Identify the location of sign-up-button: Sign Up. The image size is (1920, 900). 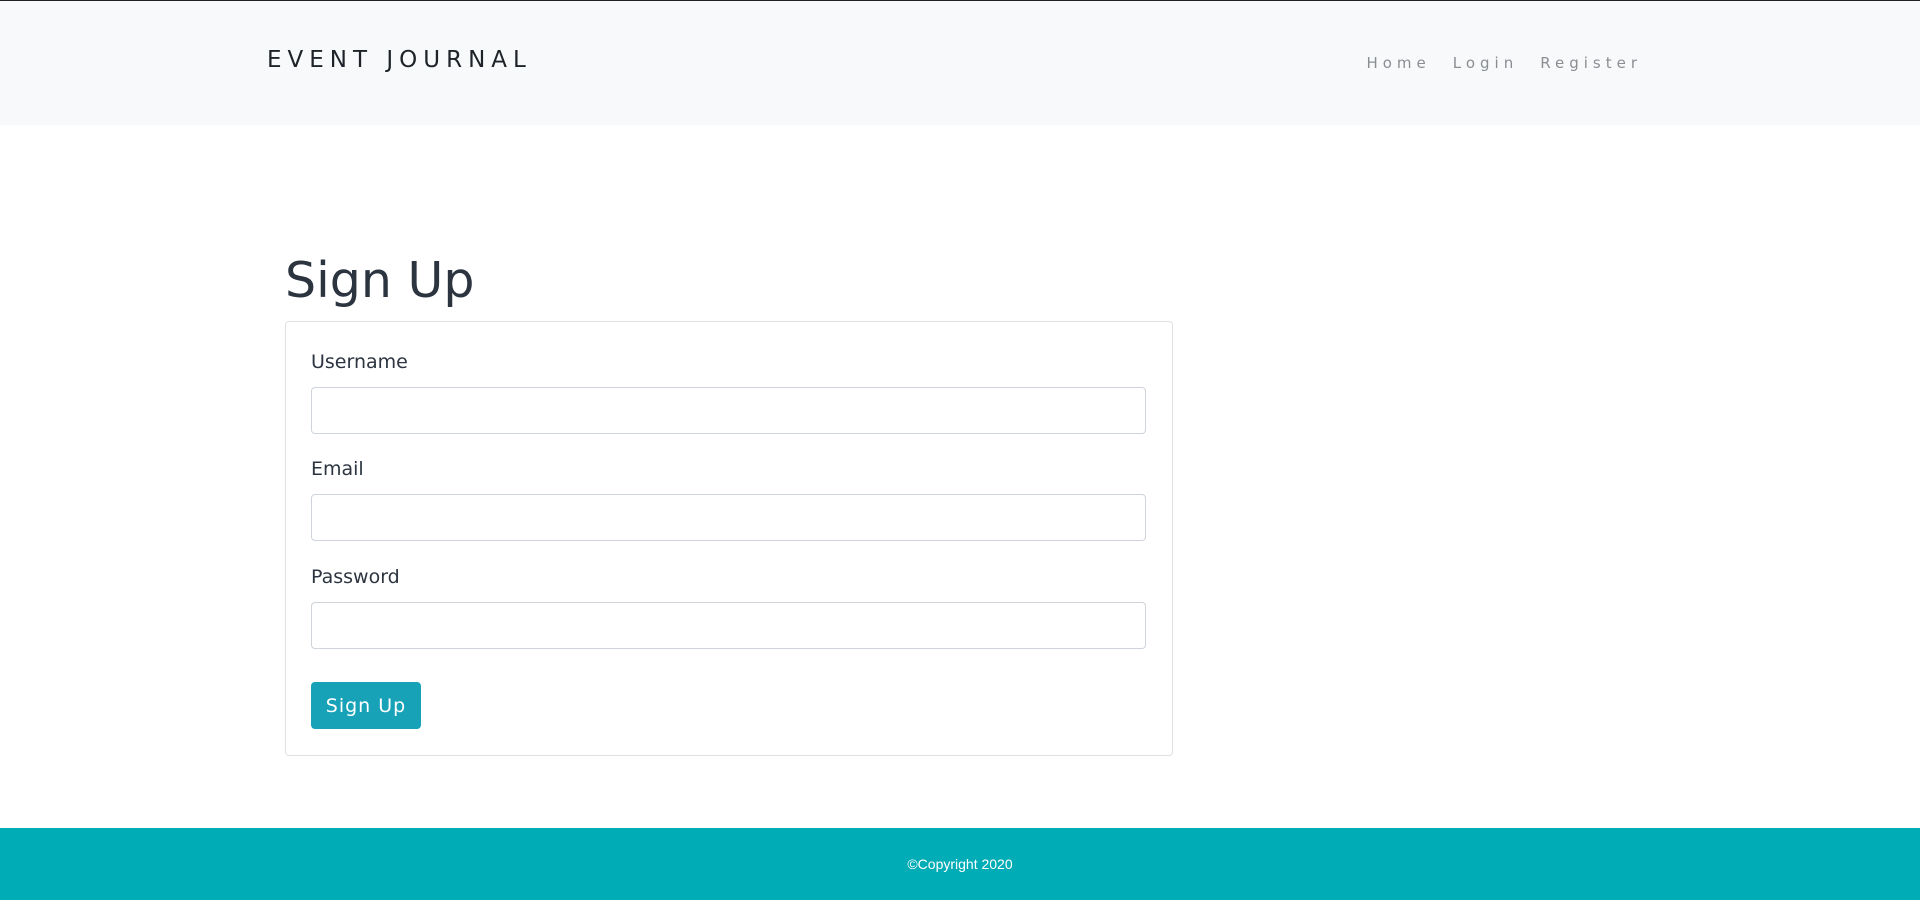
(366, 705).